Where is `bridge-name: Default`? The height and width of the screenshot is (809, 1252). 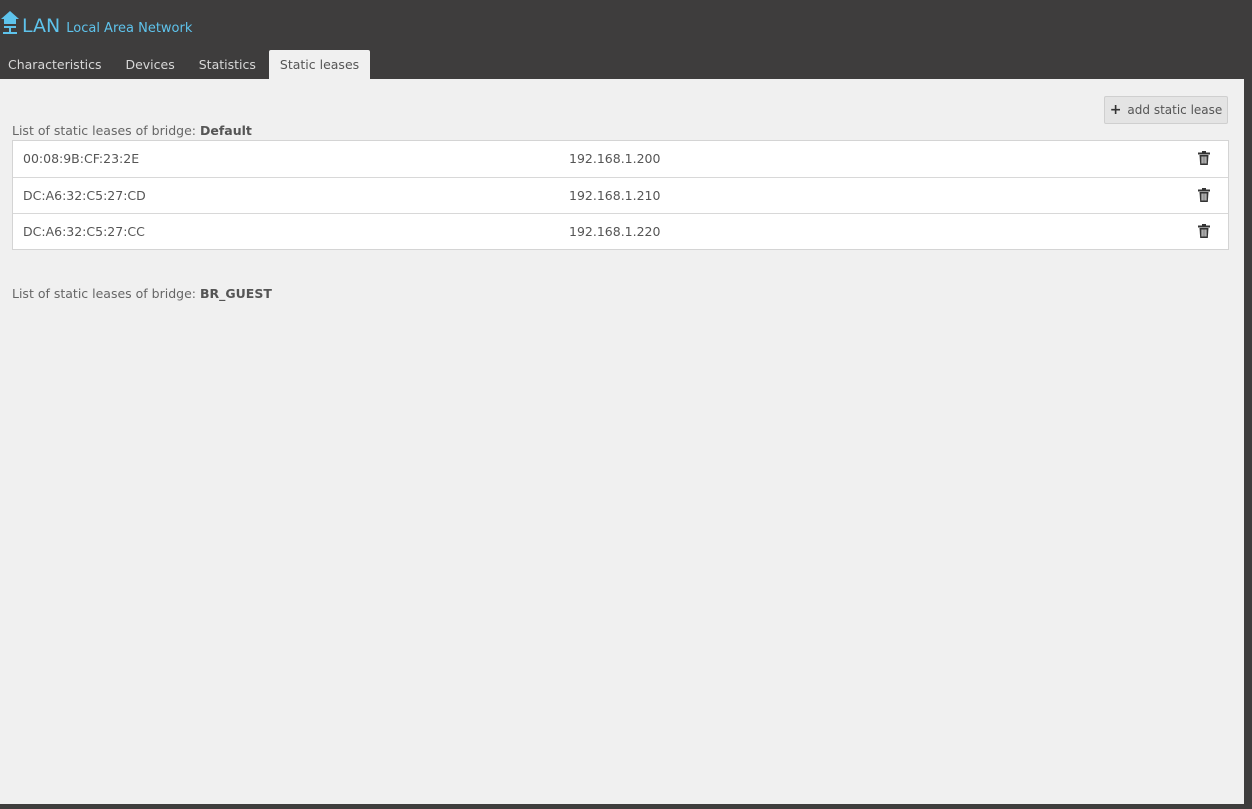
bridge-name: Default is located at coordinates (225, 130).